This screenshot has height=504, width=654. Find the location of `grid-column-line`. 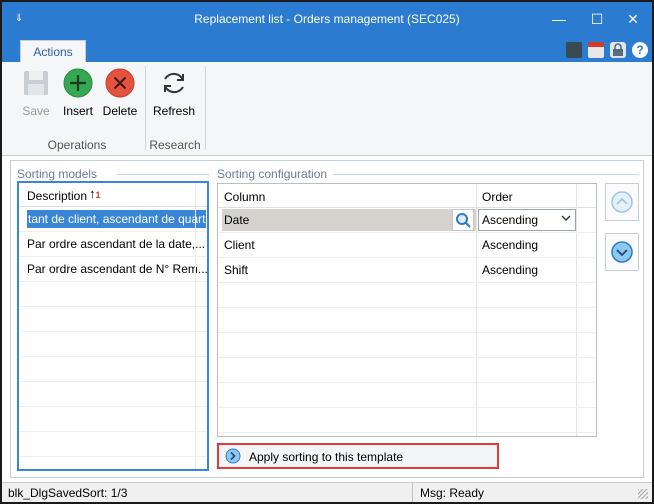

grid-column-line is located at coordinates (195, 326).